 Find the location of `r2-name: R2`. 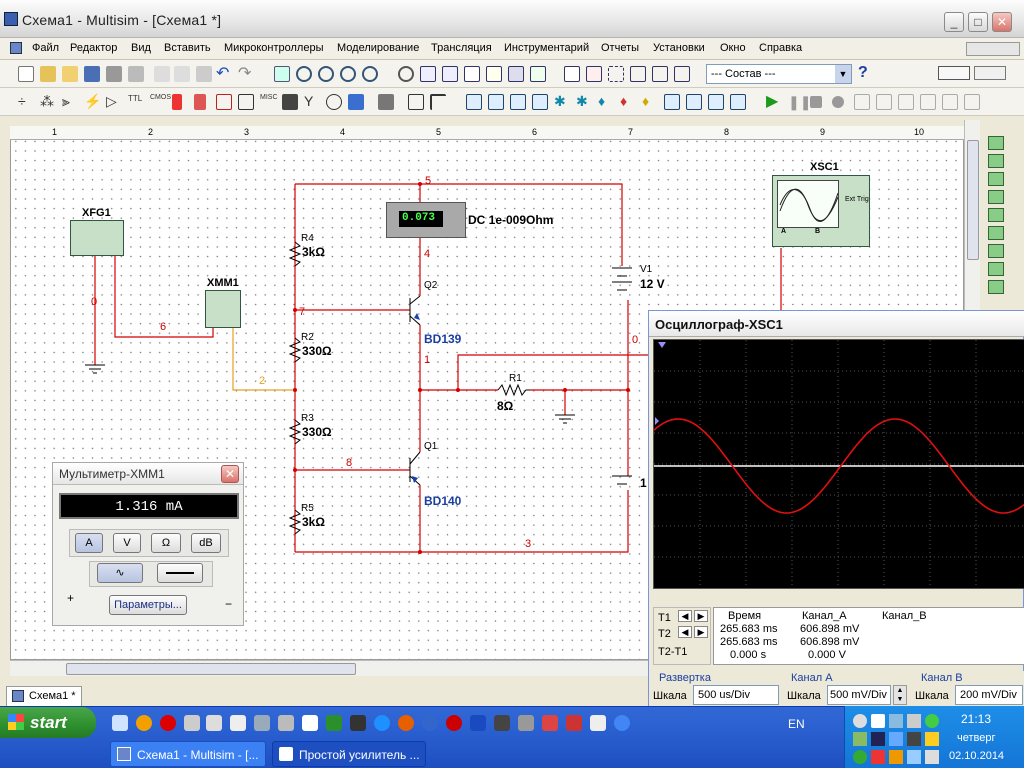

r2-name: R2 is located at coordinates (307, 337).